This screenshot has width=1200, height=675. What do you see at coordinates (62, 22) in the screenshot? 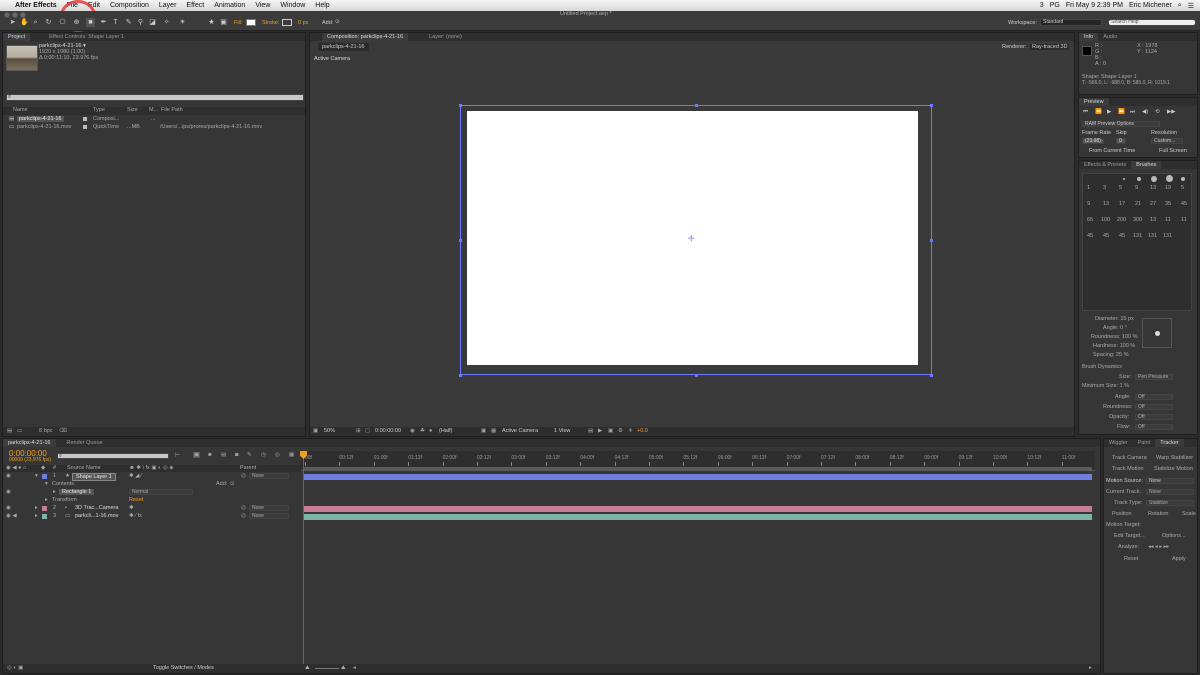
I see `camera-tool-icon: ⎔` at bounding box center [62, 22].